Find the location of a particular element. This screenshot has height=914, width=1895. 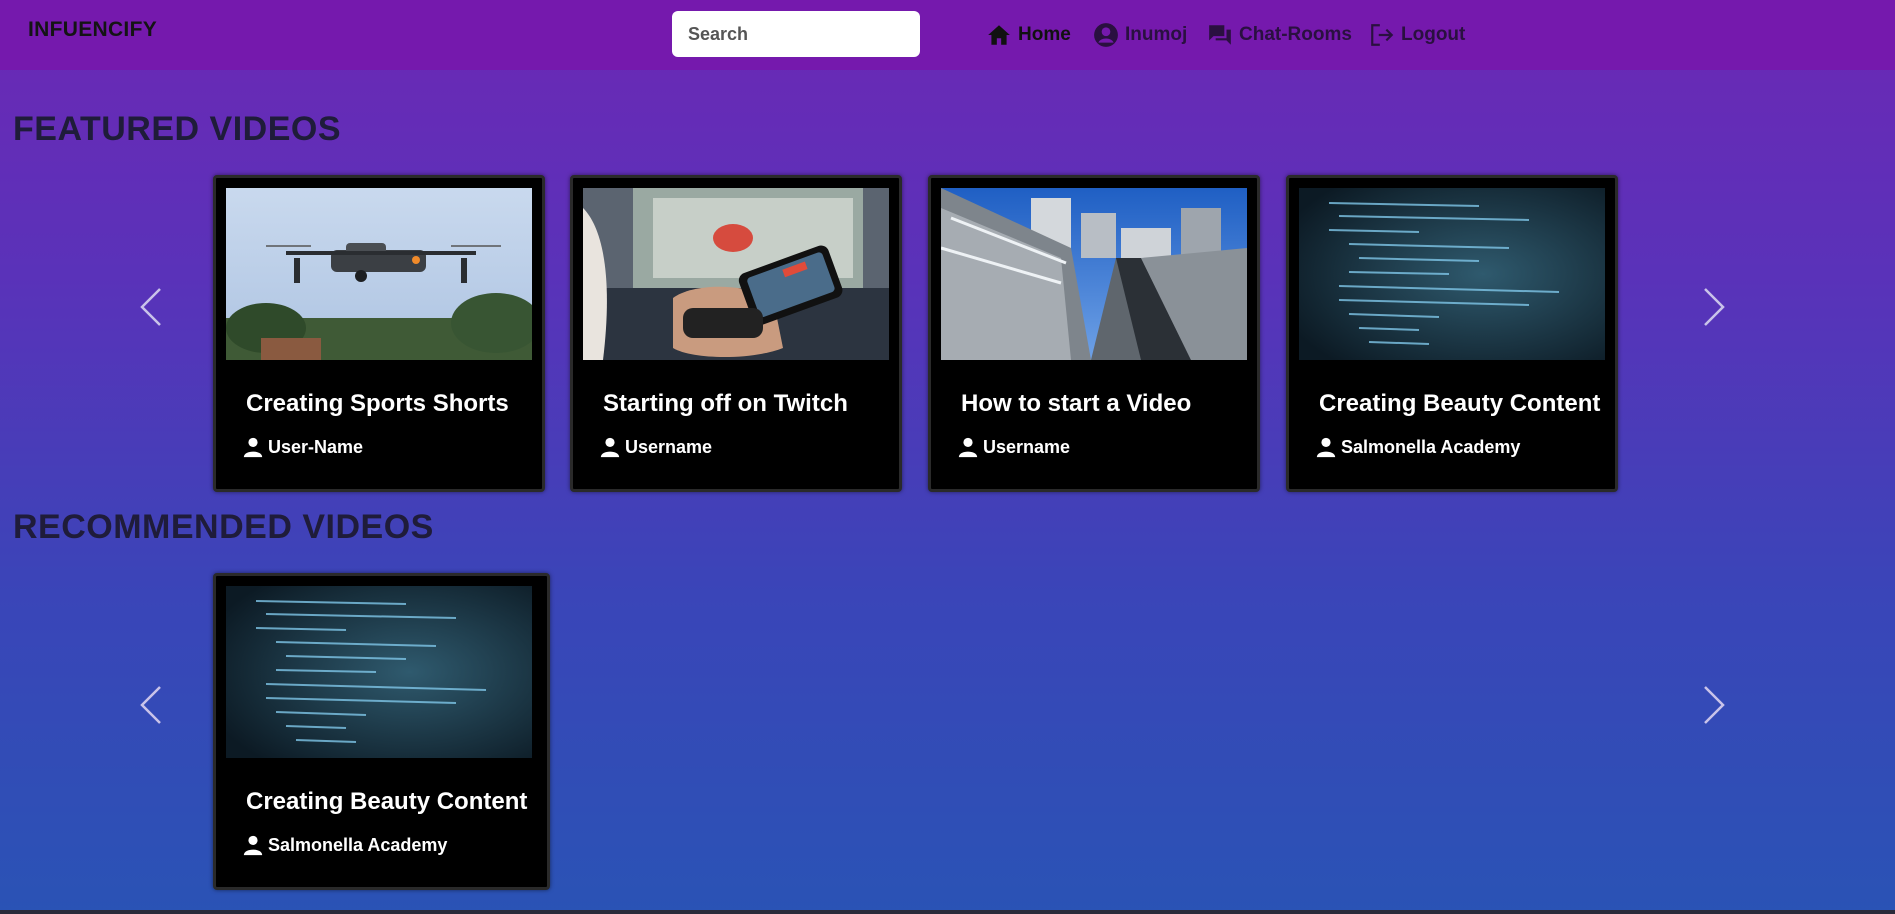

recommended-next-arrow is located at coordinates (1714, 705).